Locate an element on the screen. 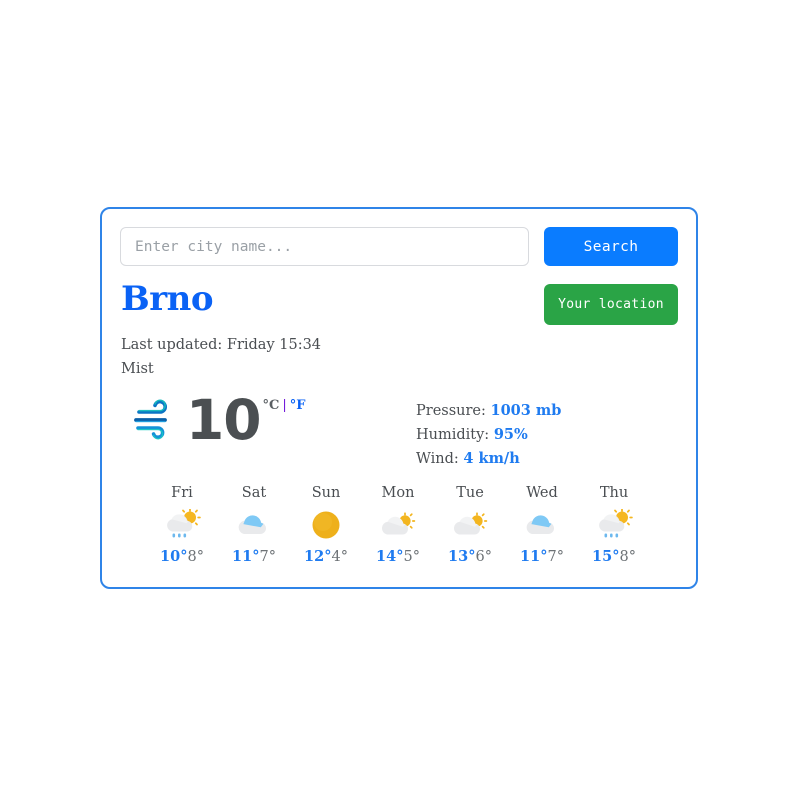  current-temperature-group: 10 °C | °F is located at coordinates (264, 420).